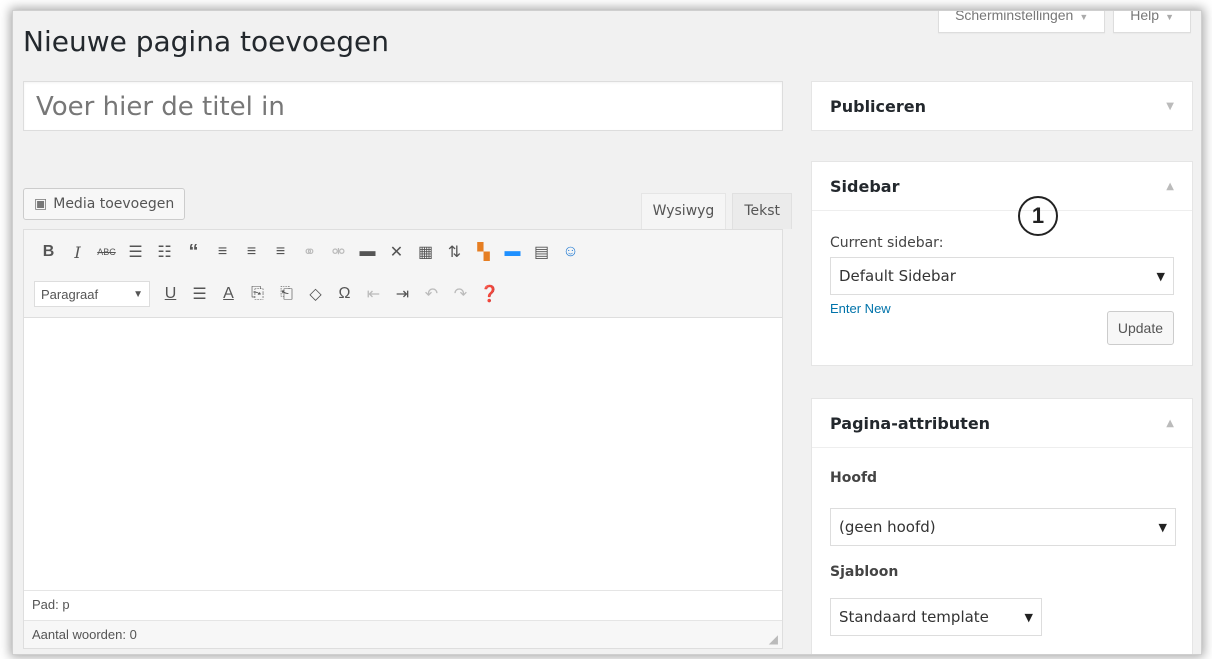  Describe the element at coordinates (338, 252) in the screenshot. I see `unlink-icon: ⚮` at that location.